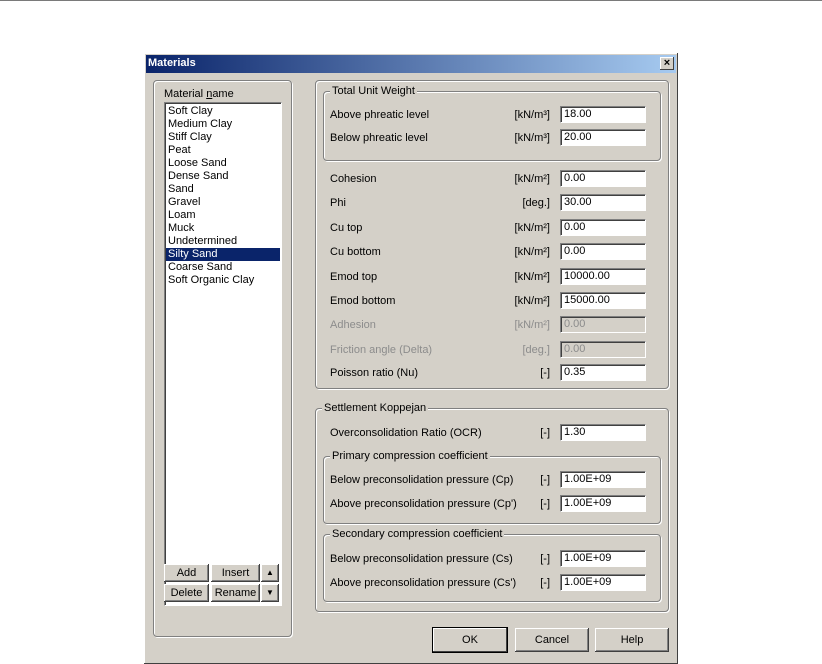 The width and height of the screenshot is (822, 664). What do you see at coordinates (545, 583) in the screenshot?
I see `csp-unit: [-]` at bounding box center [545, 583].